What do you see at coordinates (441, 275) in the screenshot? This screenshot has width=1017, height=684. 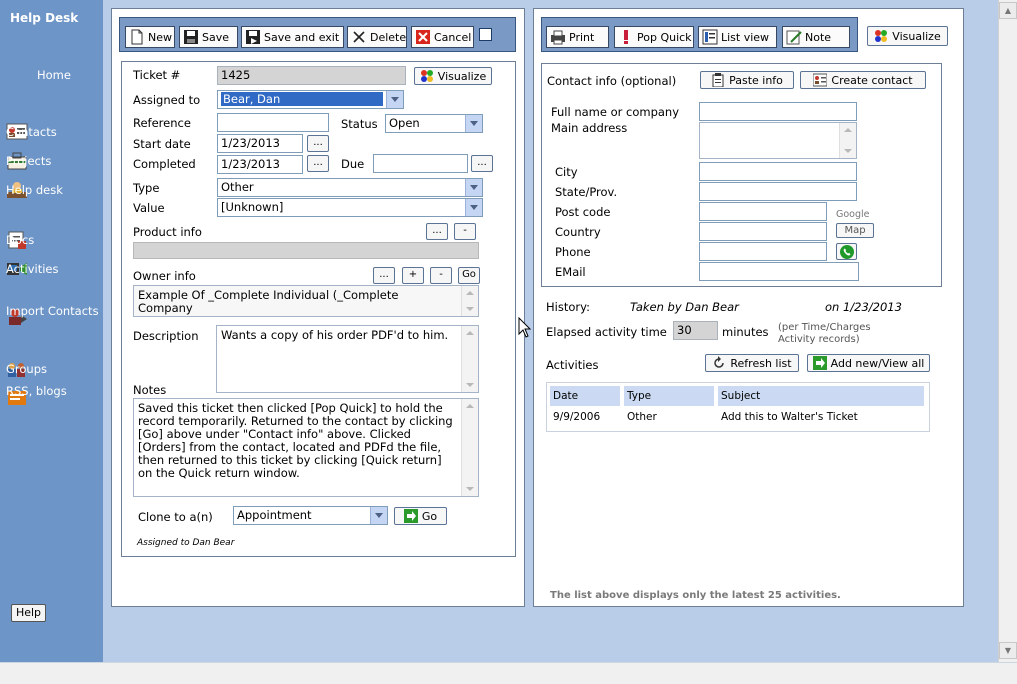 I see `owner-info-remove-button: -` at bounding box center [441, 275].